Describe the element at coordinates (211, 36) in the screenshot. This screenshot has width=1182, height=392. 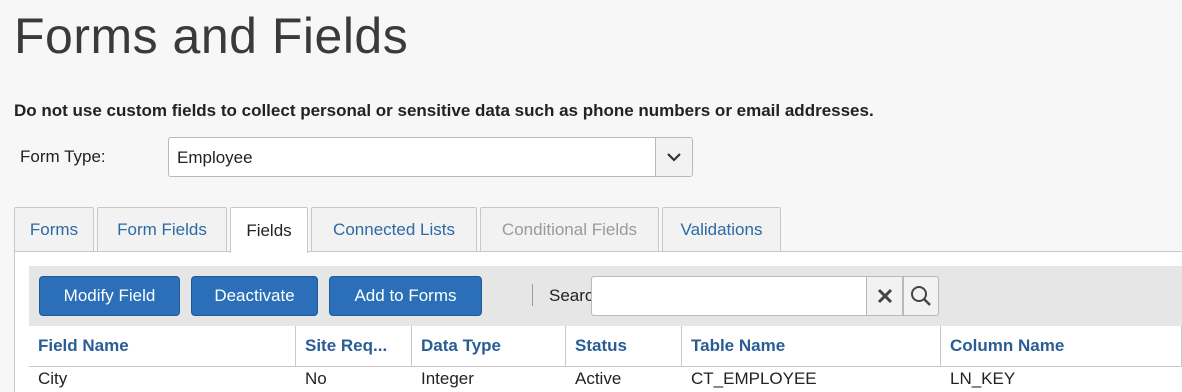
I see `page-title: Forms and Fields` at that location.